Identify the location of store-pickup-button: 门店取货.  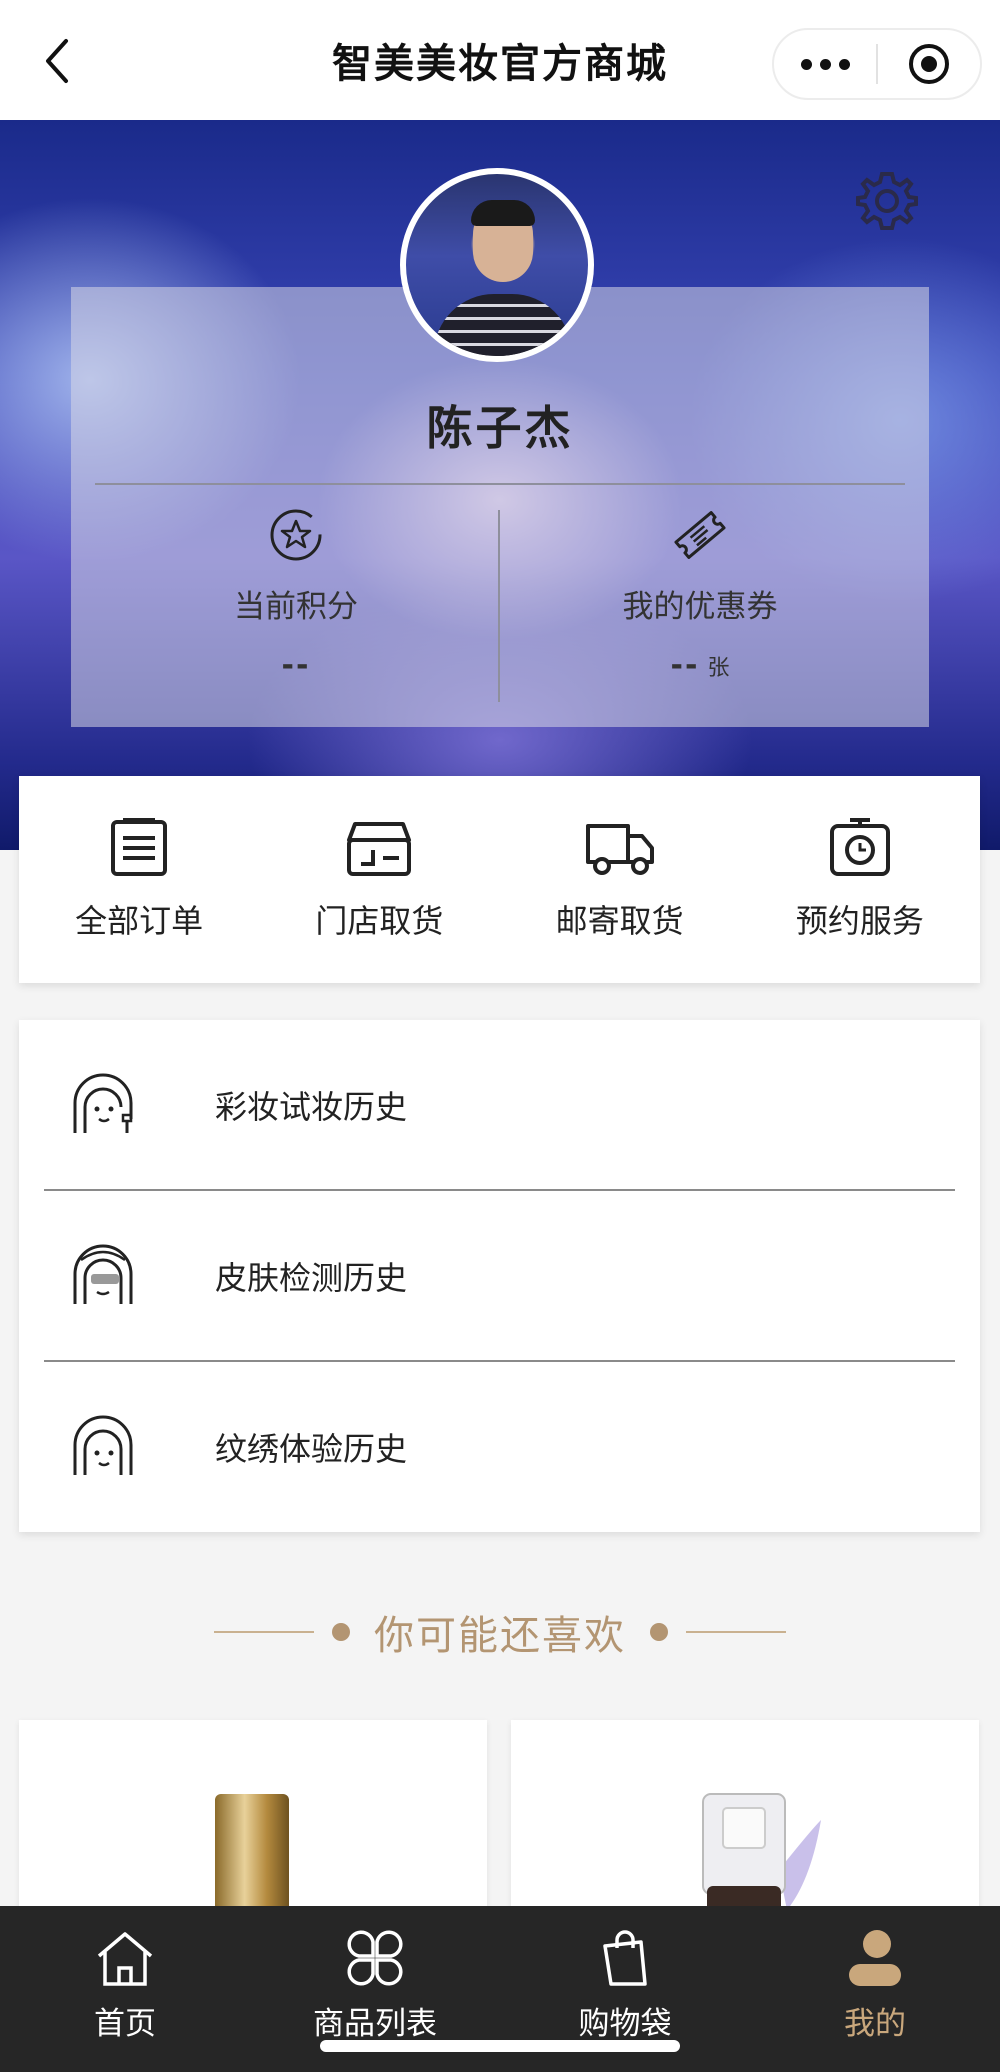
(379, 879).